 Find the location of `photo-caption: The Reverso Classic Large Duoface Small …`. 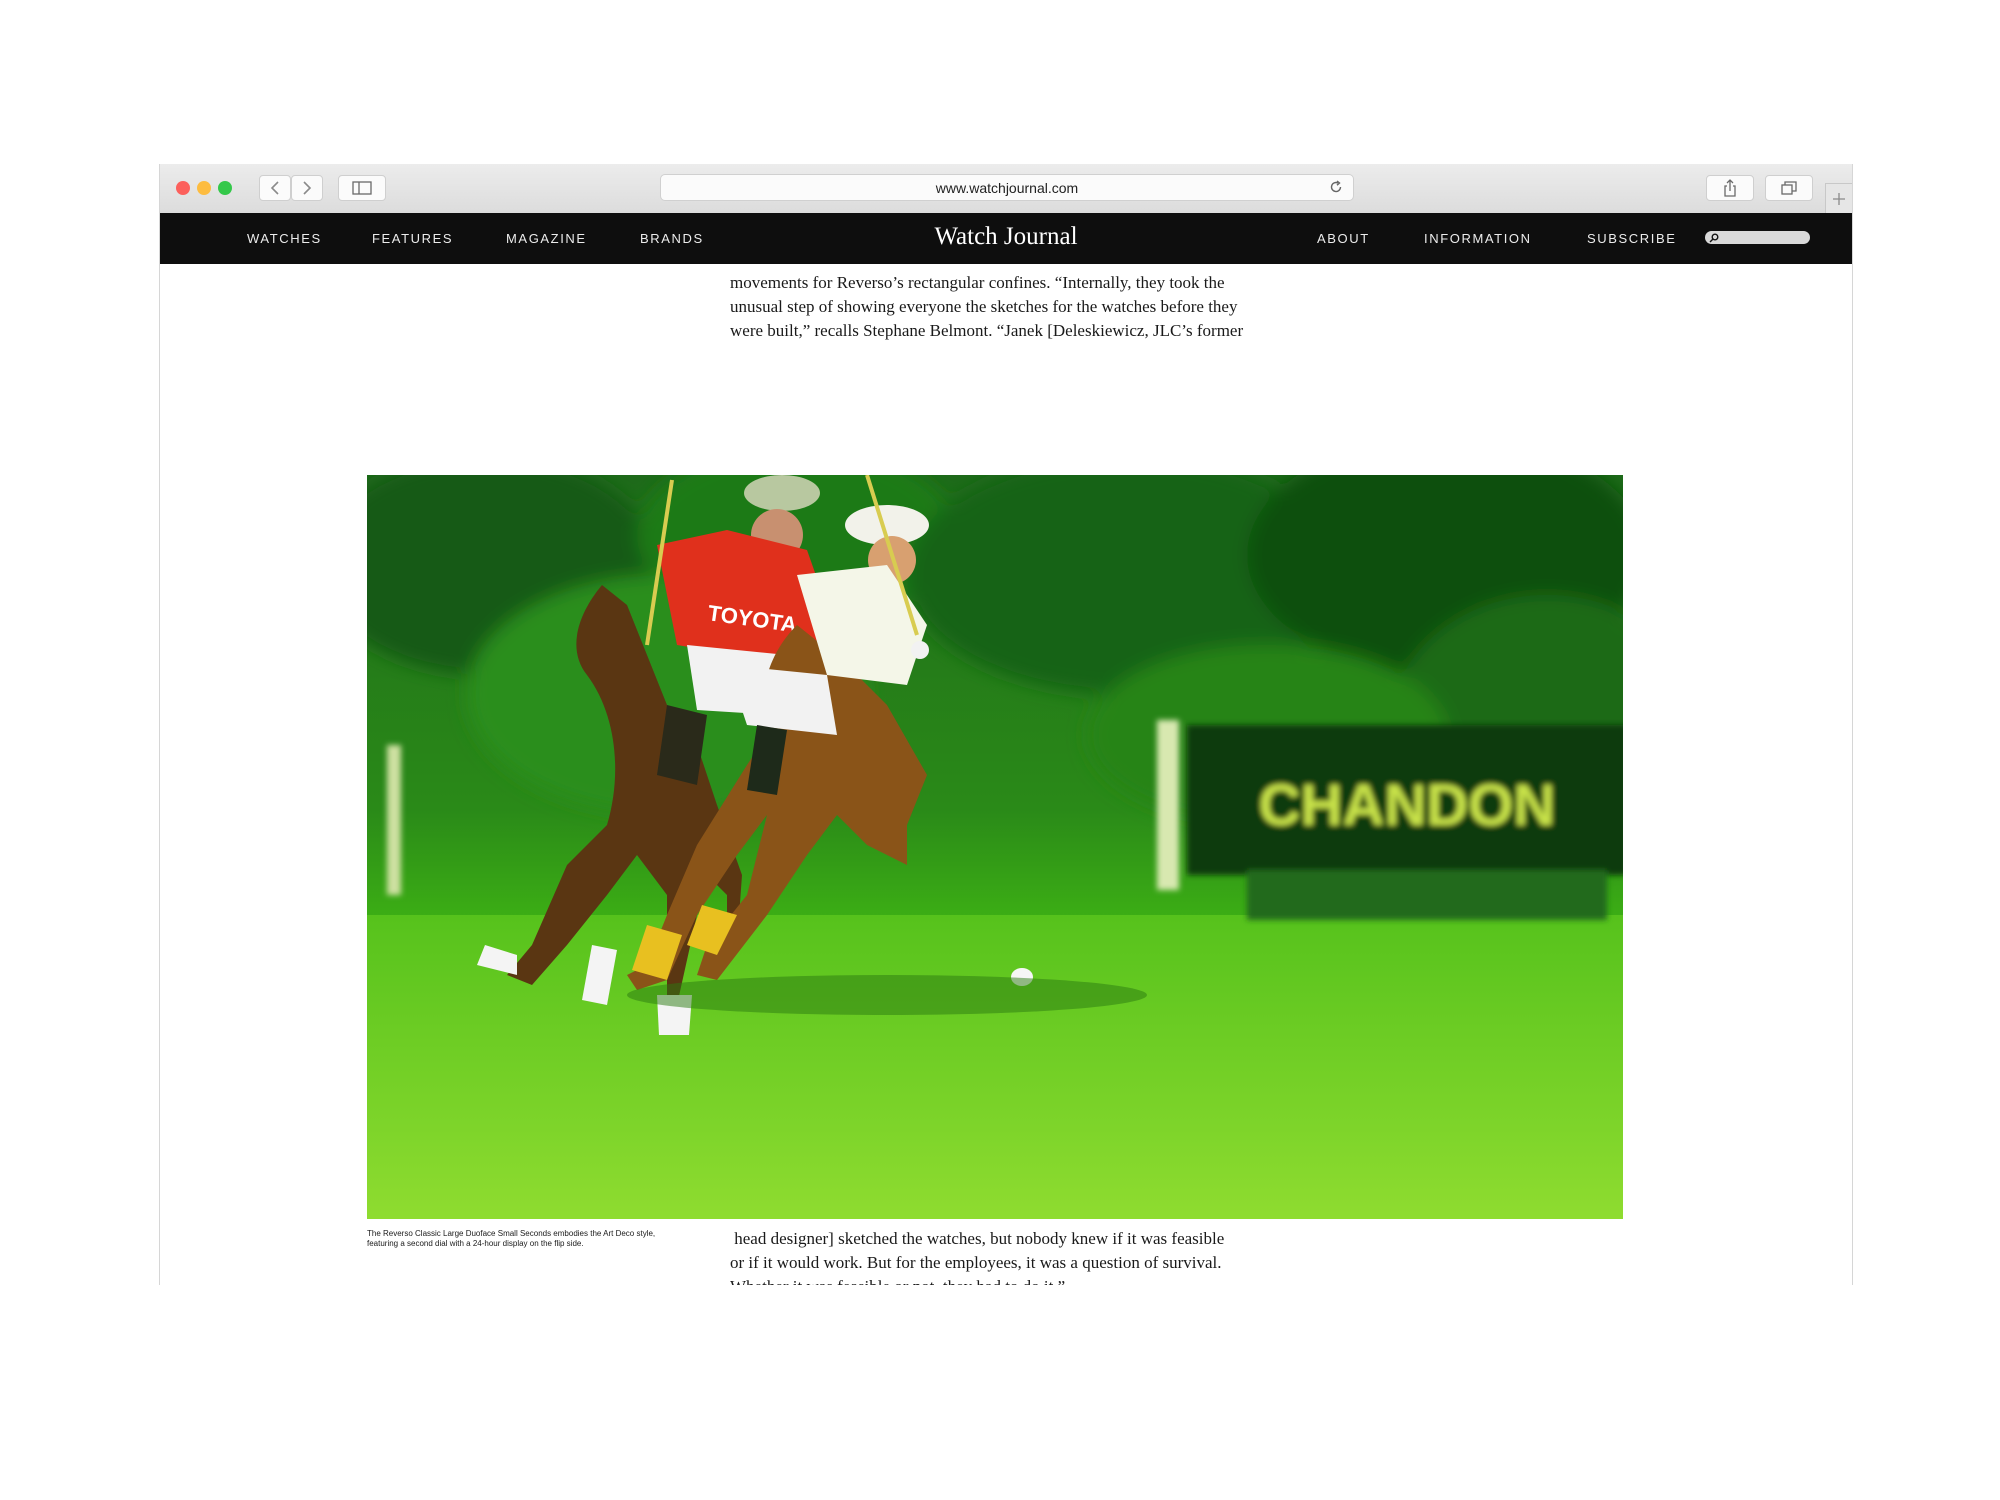

photo-caption: The Reverso Classic Large Duoface Small … is located at coordinates (577, 1239).